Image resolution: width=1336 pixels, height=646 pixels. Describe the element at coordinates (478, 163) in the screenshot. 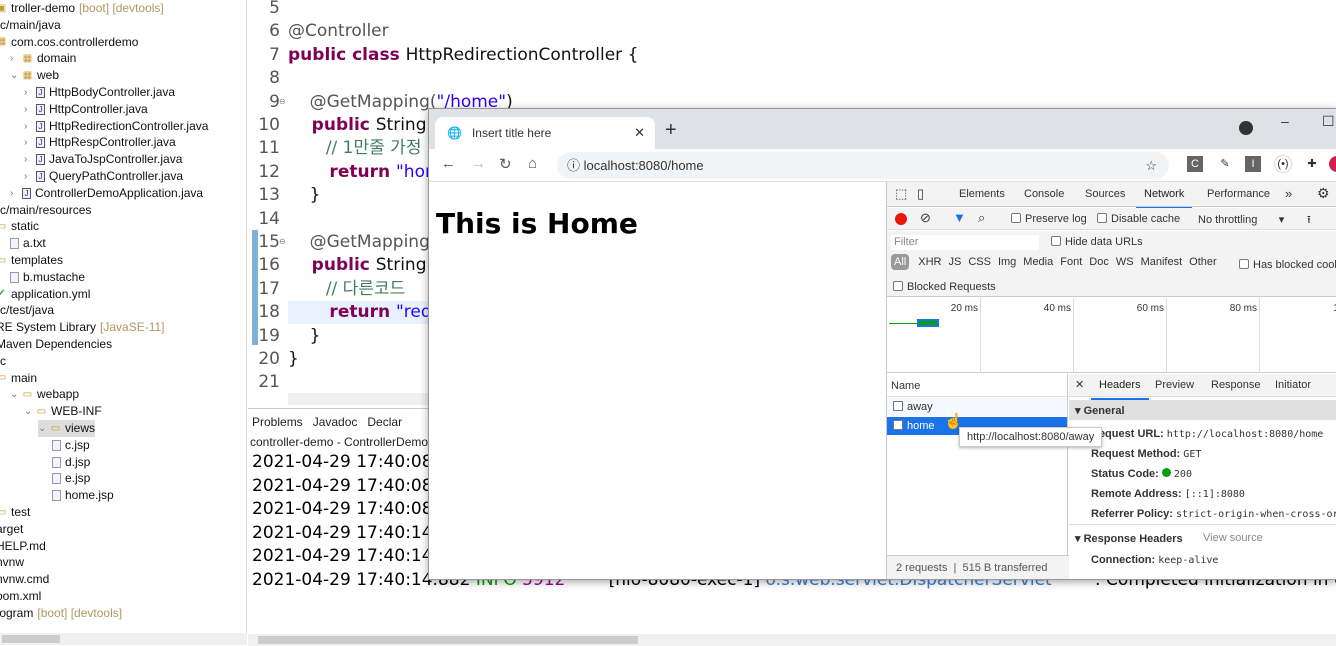

I see `forward-icon: →` at that location.